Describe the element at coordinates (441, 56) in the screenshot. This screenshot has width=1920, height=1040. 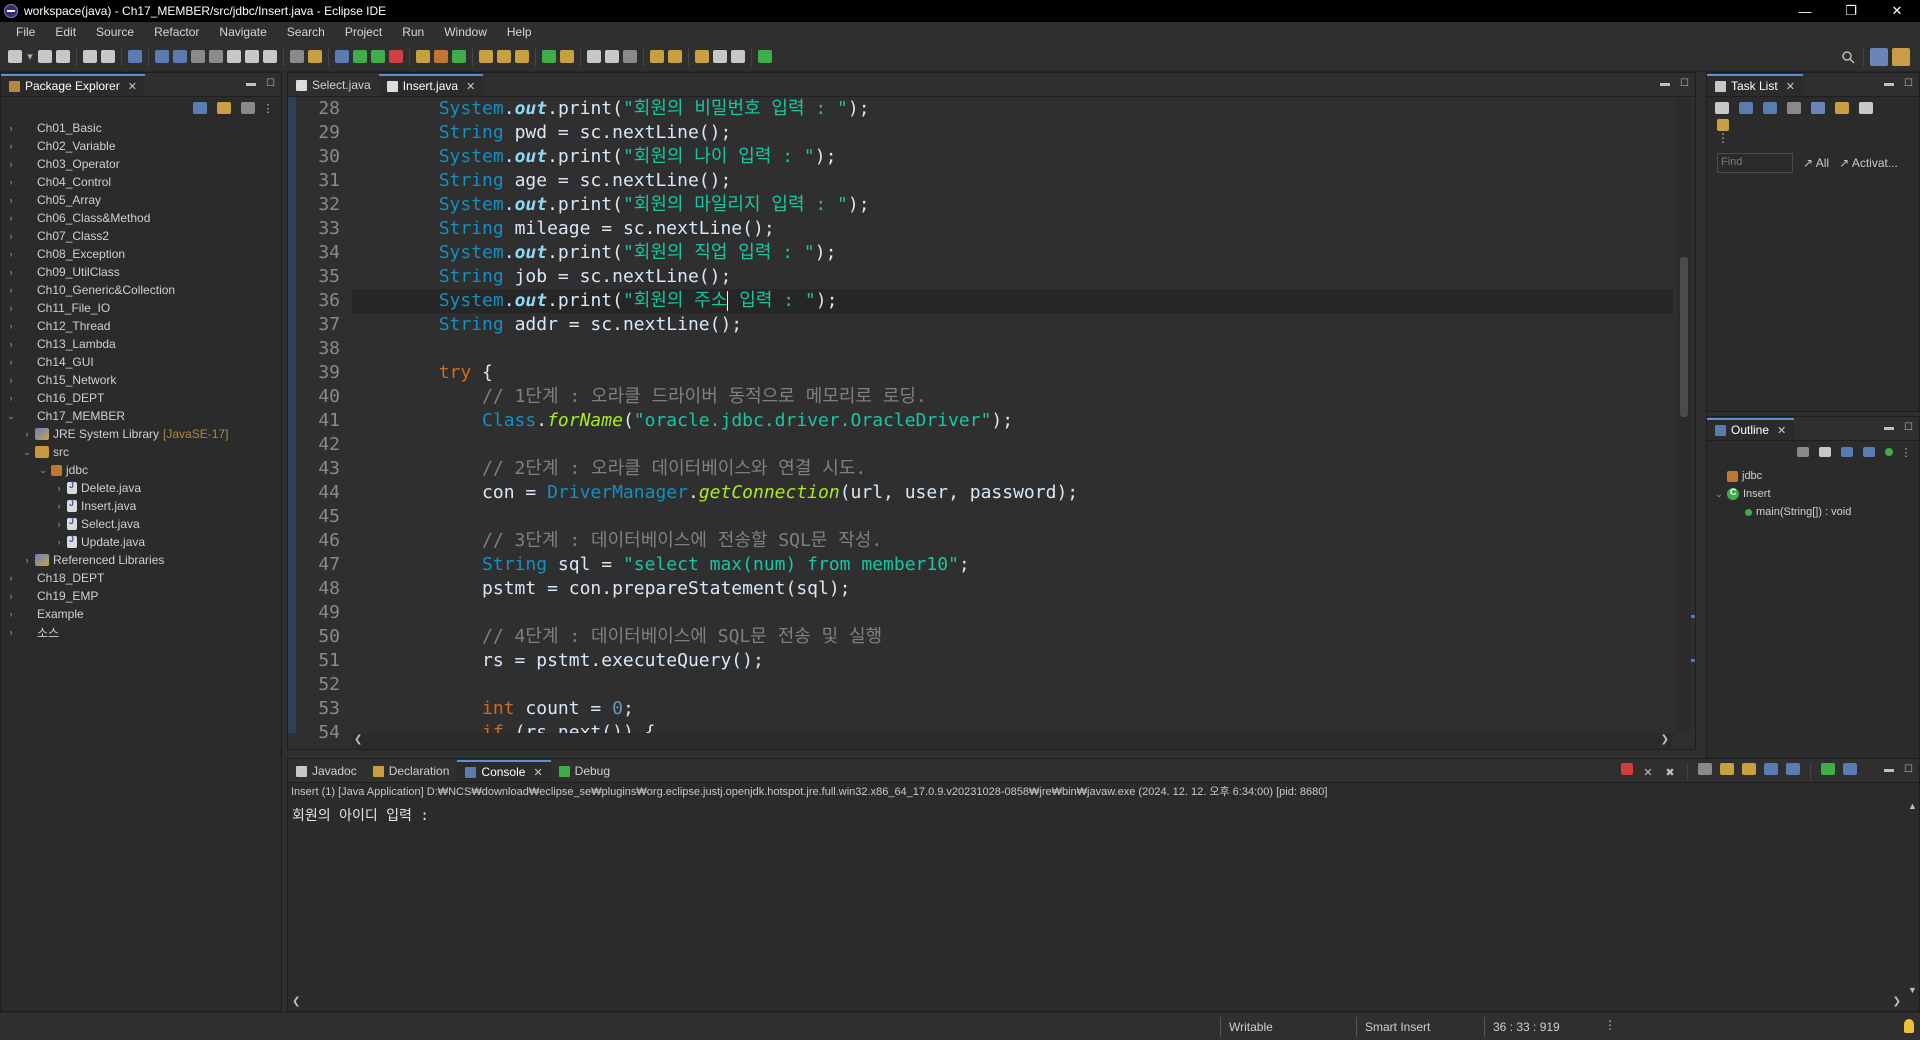
I see `new-package-icon` at that location.